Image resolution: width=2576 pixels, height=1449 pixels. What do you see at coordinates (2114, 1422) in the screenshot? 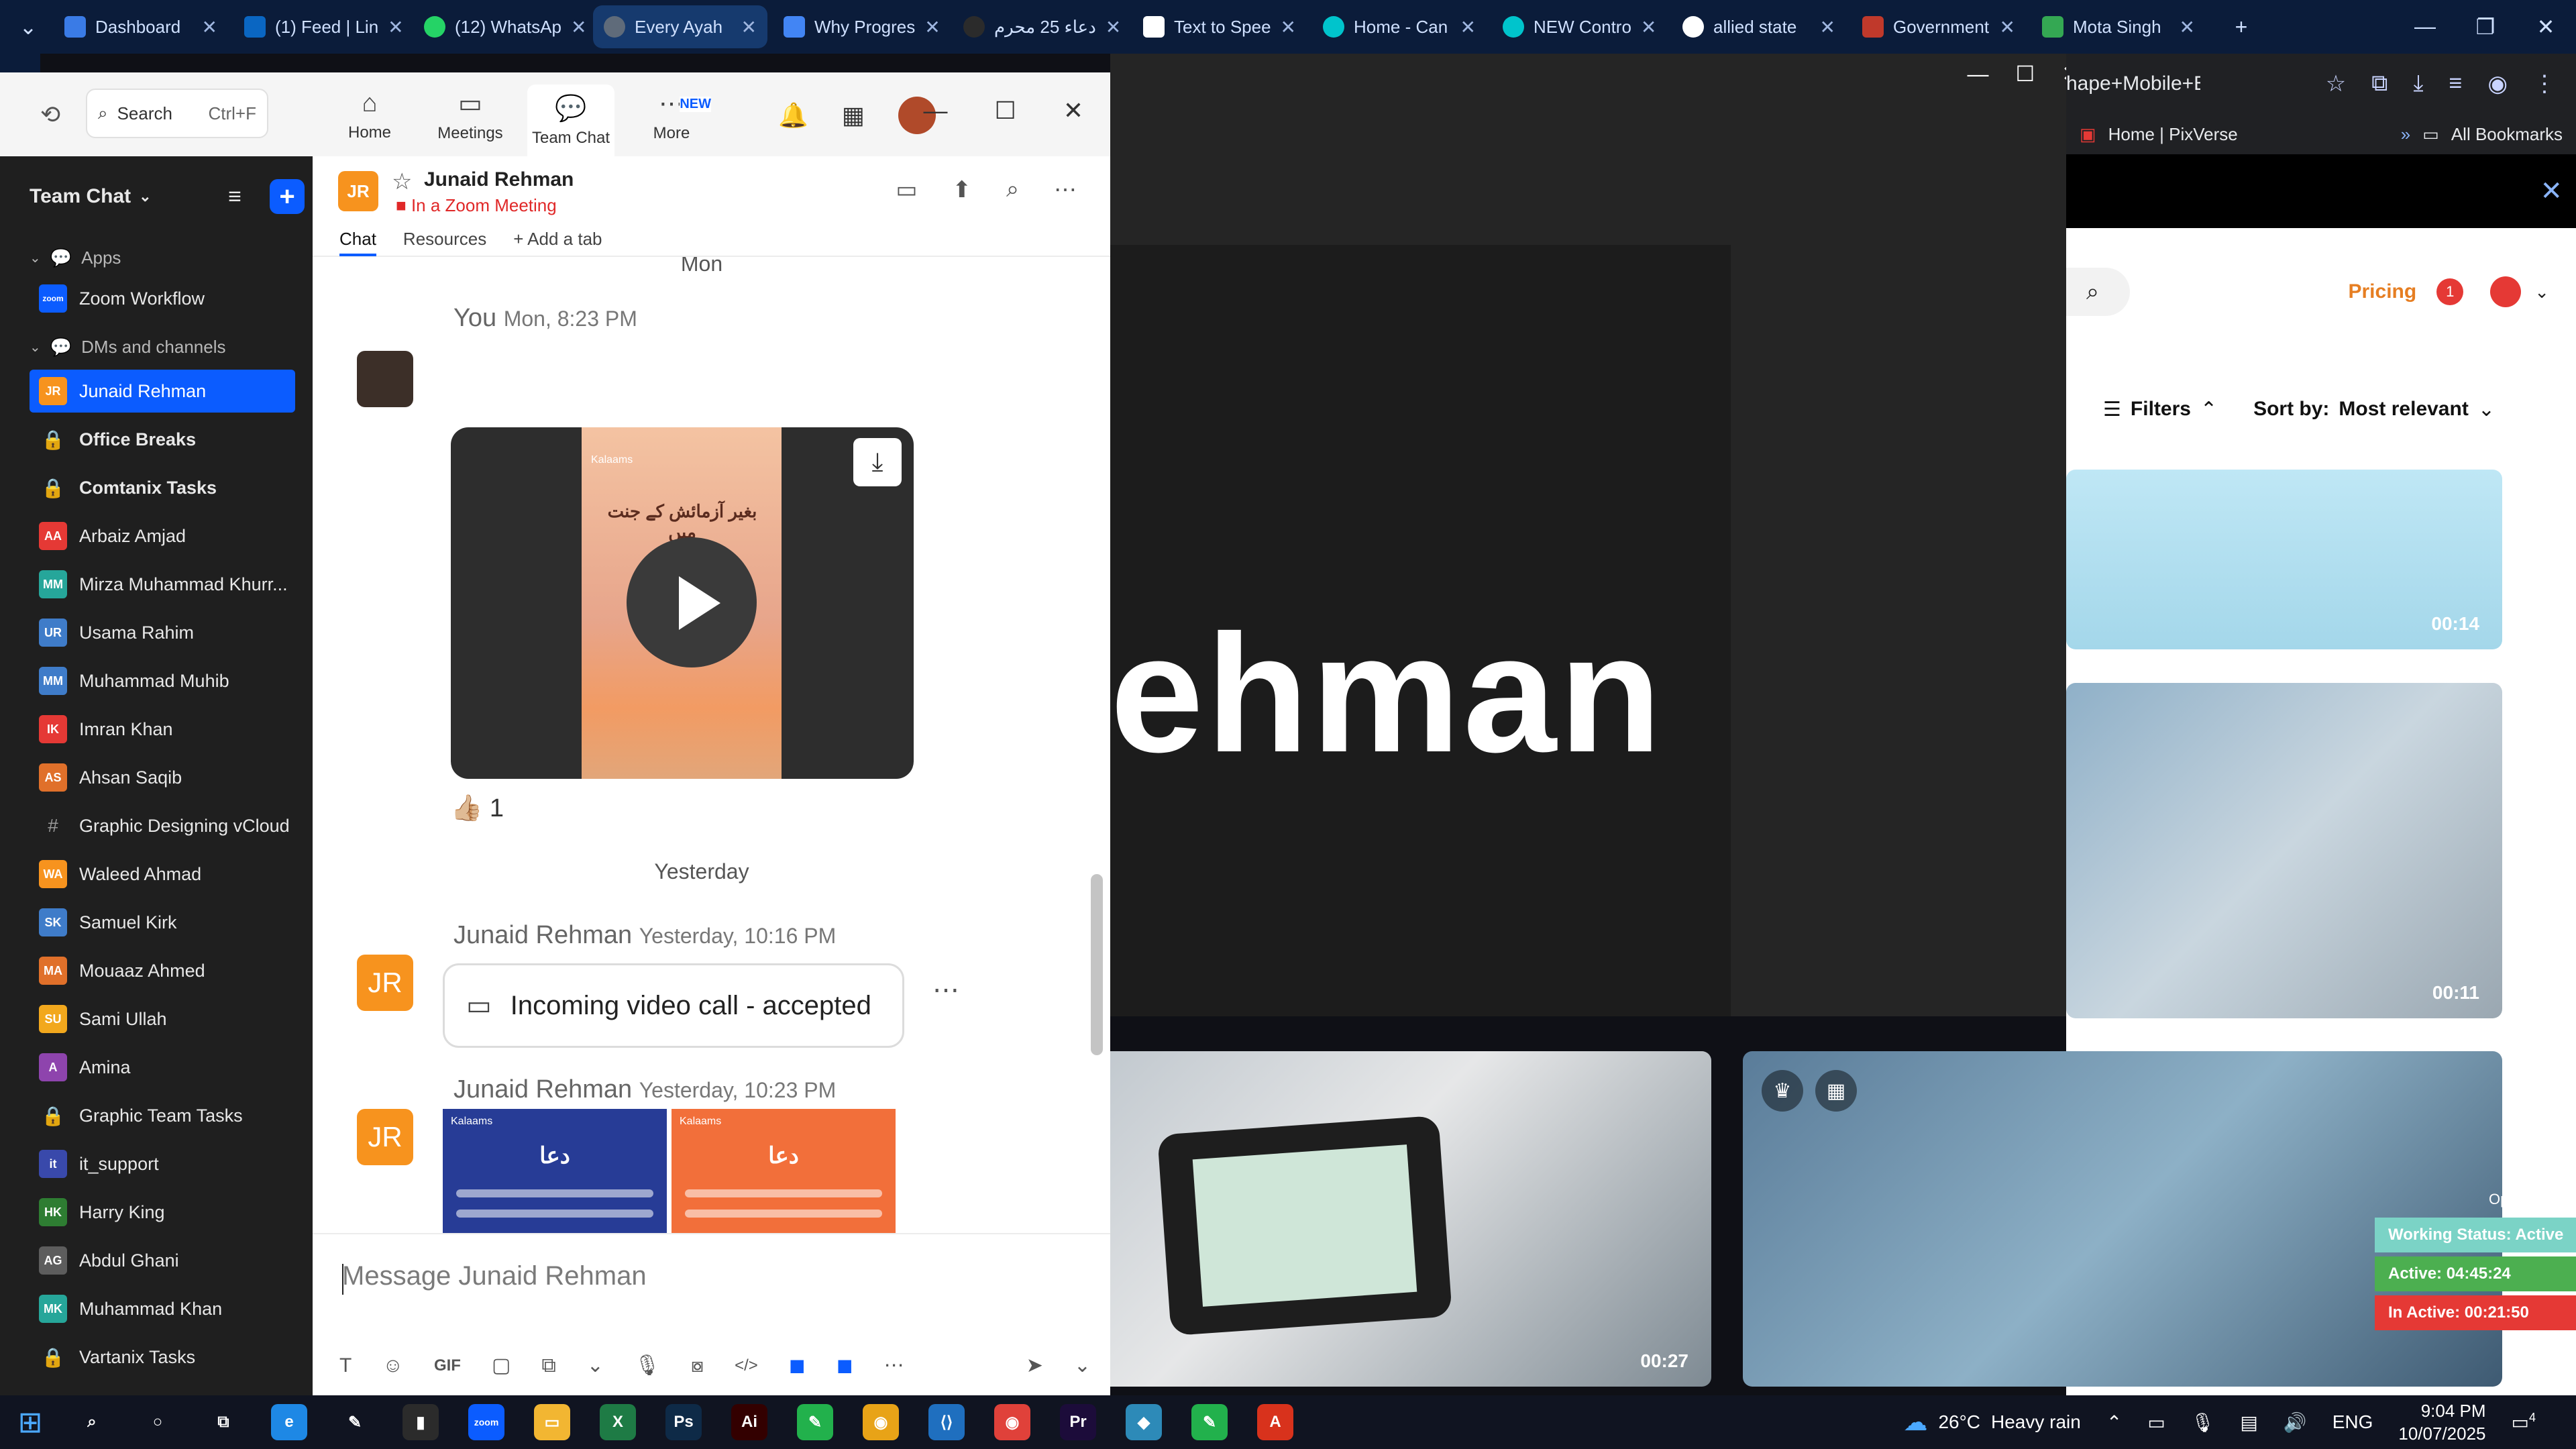
I see `chevron-up-icon: ⌃` at bounding box center [2114, 1422].